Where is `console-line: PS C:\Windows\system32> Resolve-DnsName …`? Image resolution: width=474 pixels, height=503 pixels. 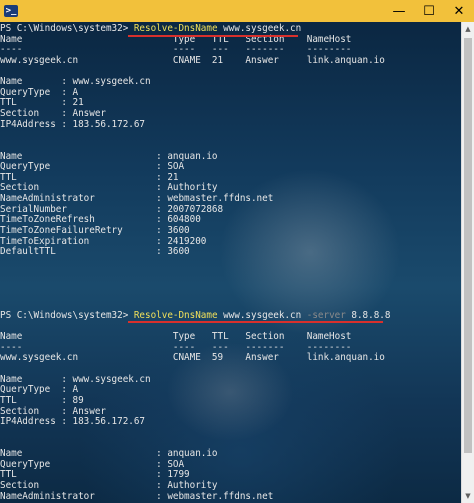
console-line: PS C:\Windows\system32> Resolve-DnsName … is located at coordinates (195, 315).